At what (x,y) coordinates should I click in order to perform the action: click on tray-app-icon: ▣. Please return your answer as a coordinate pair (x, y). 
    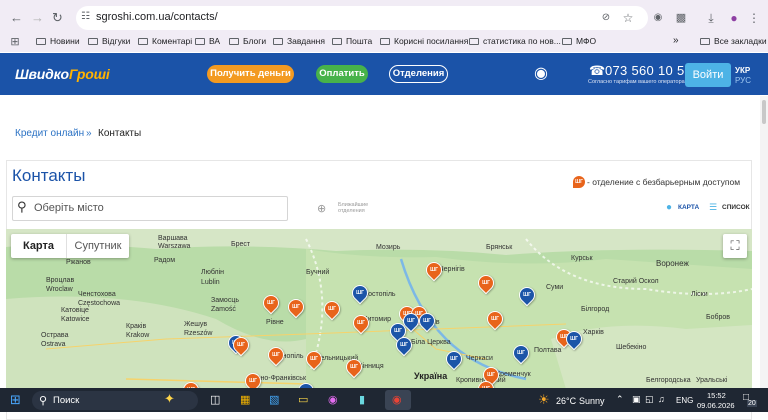
    Looking at the image, I should click on (636, 399).